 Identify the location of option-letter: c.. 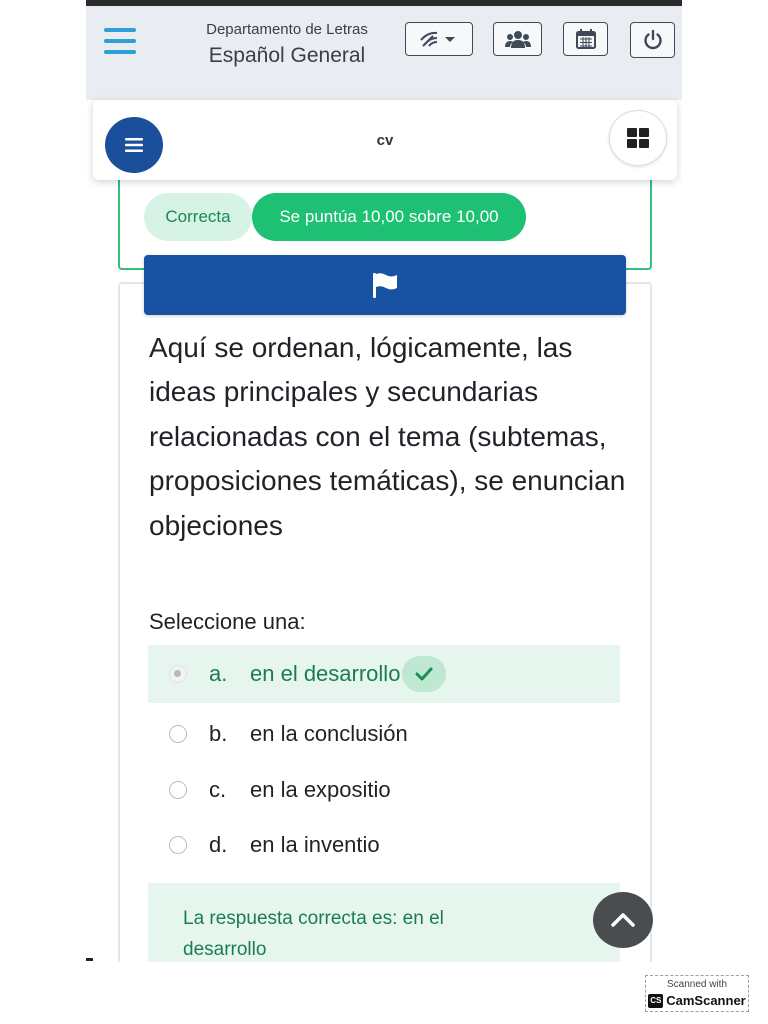
(218, 789).